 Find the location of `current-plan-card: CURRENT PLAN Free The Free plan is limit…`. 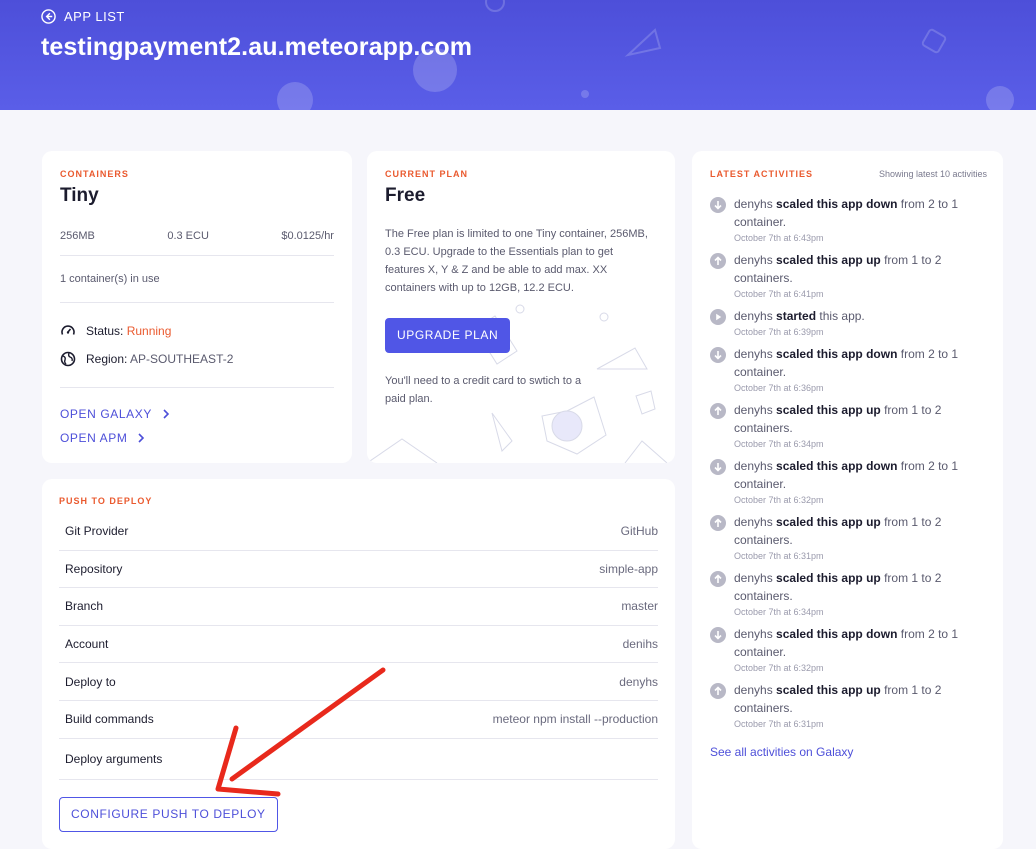

current-plan-card: CURRENT PLAN Free The Free plan is limit… is located at coordinates (521, 307).